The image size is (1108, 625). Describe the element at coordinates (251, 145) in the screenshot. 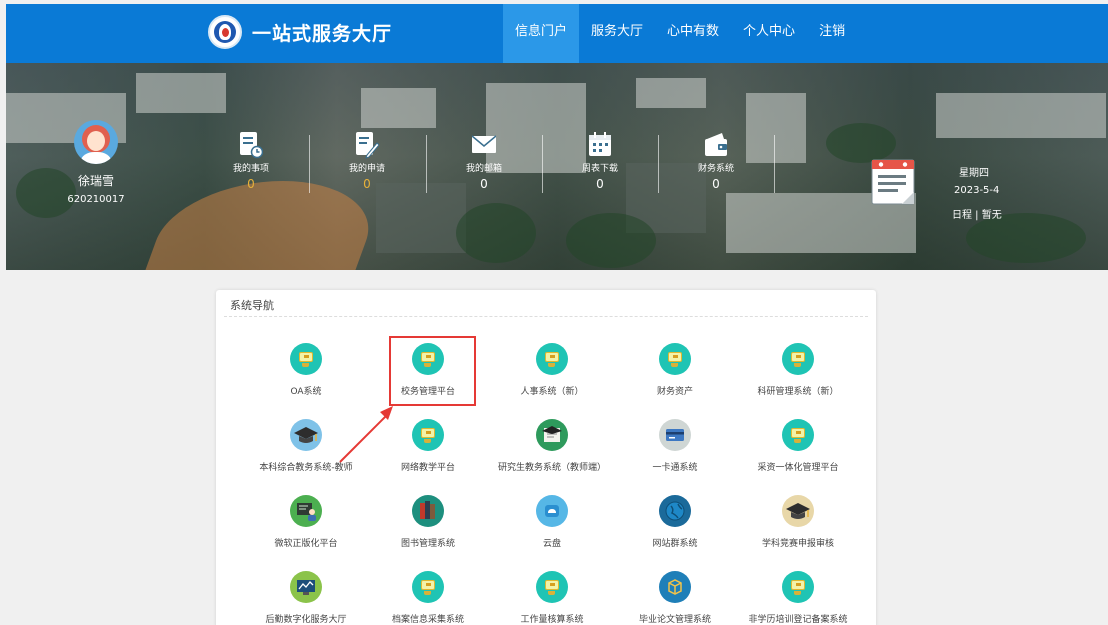

I see `todo-icon` at that location.